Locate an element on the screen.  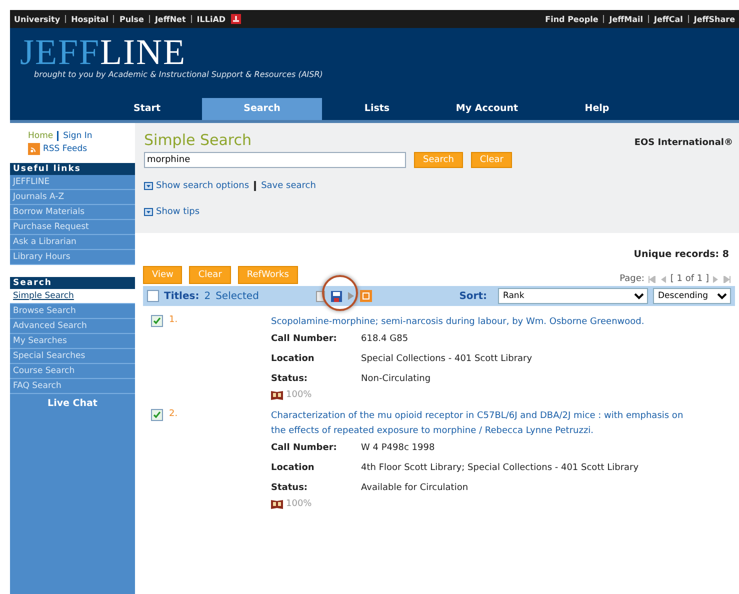
record-title-link: Characterization of the mu opioid receptor in C57BL/6J and DBA/2J mice : with emphasis on the effects of repeated exposure to morphine / Rebecca Lynne Petruzzi. is located at coordinates (478, 424).